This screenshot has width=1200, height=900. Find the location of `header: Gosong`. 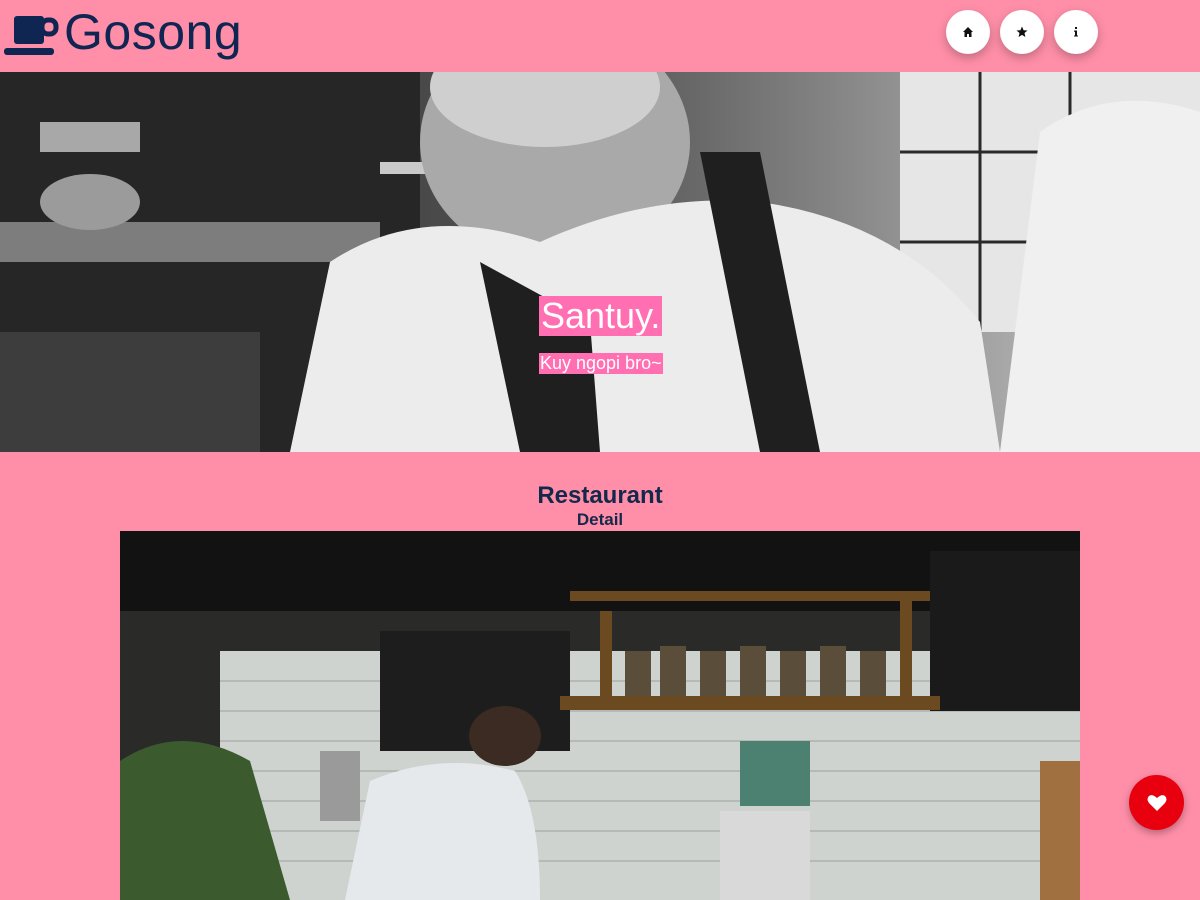

header: Gosong is located at coordinates (600, 36).